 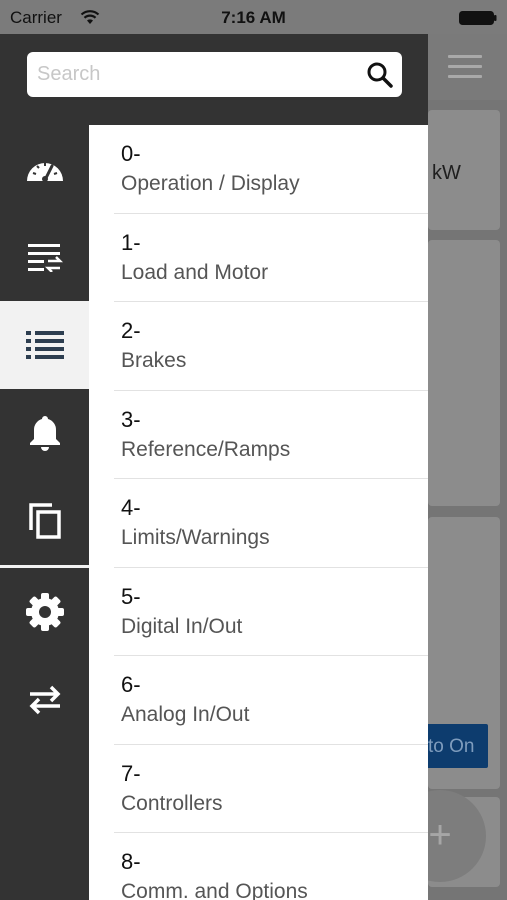 I want to click on search-input, so click(x=197, y=74).